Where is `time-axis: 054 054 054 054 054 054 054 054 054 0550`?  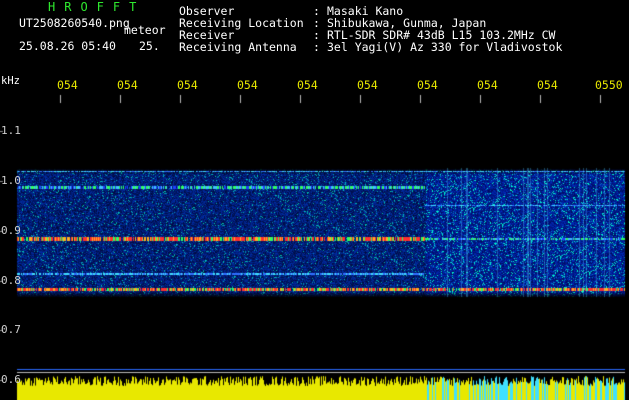 time-axis: 054 054 054 054 054 054 054 054 054 0550 is located at coordinates (342, 86).